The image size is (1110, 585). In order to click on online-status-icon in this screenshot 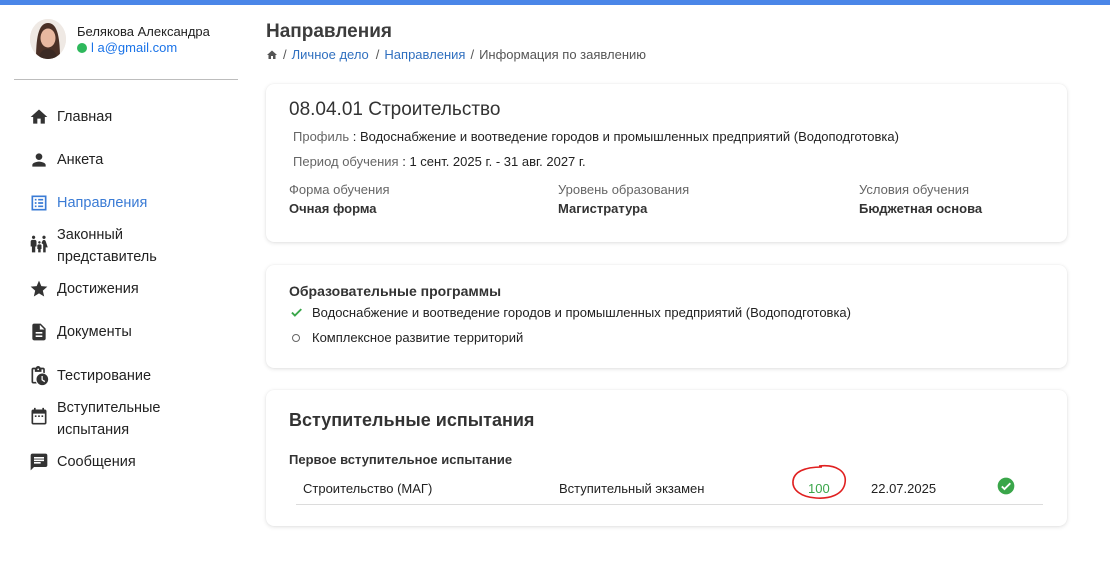, I will do `click(82, 48)`.